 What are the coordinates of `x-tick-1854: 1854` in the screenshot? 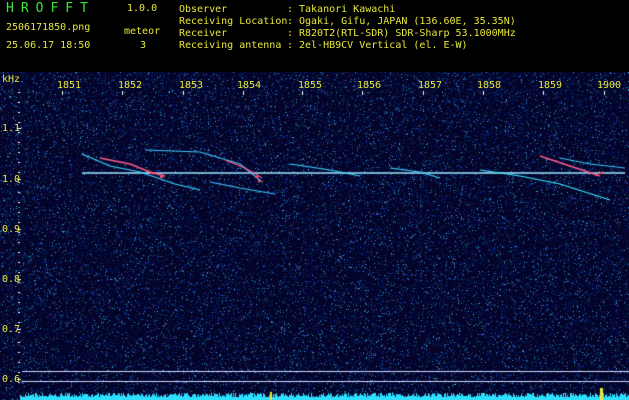 It's located at (249, 85).